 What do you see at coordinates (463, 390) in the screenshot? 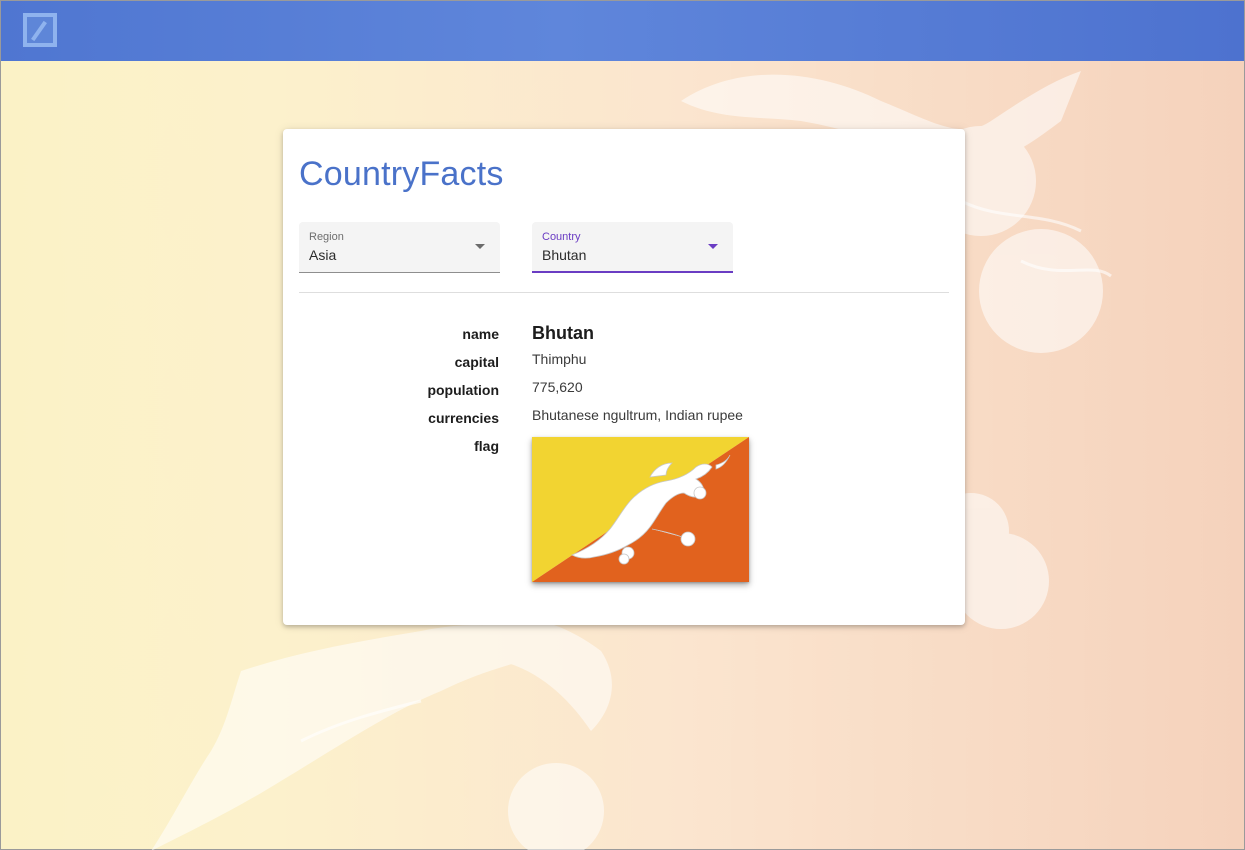
I see `fact-label-population: population` at bounding box center [463, 390].